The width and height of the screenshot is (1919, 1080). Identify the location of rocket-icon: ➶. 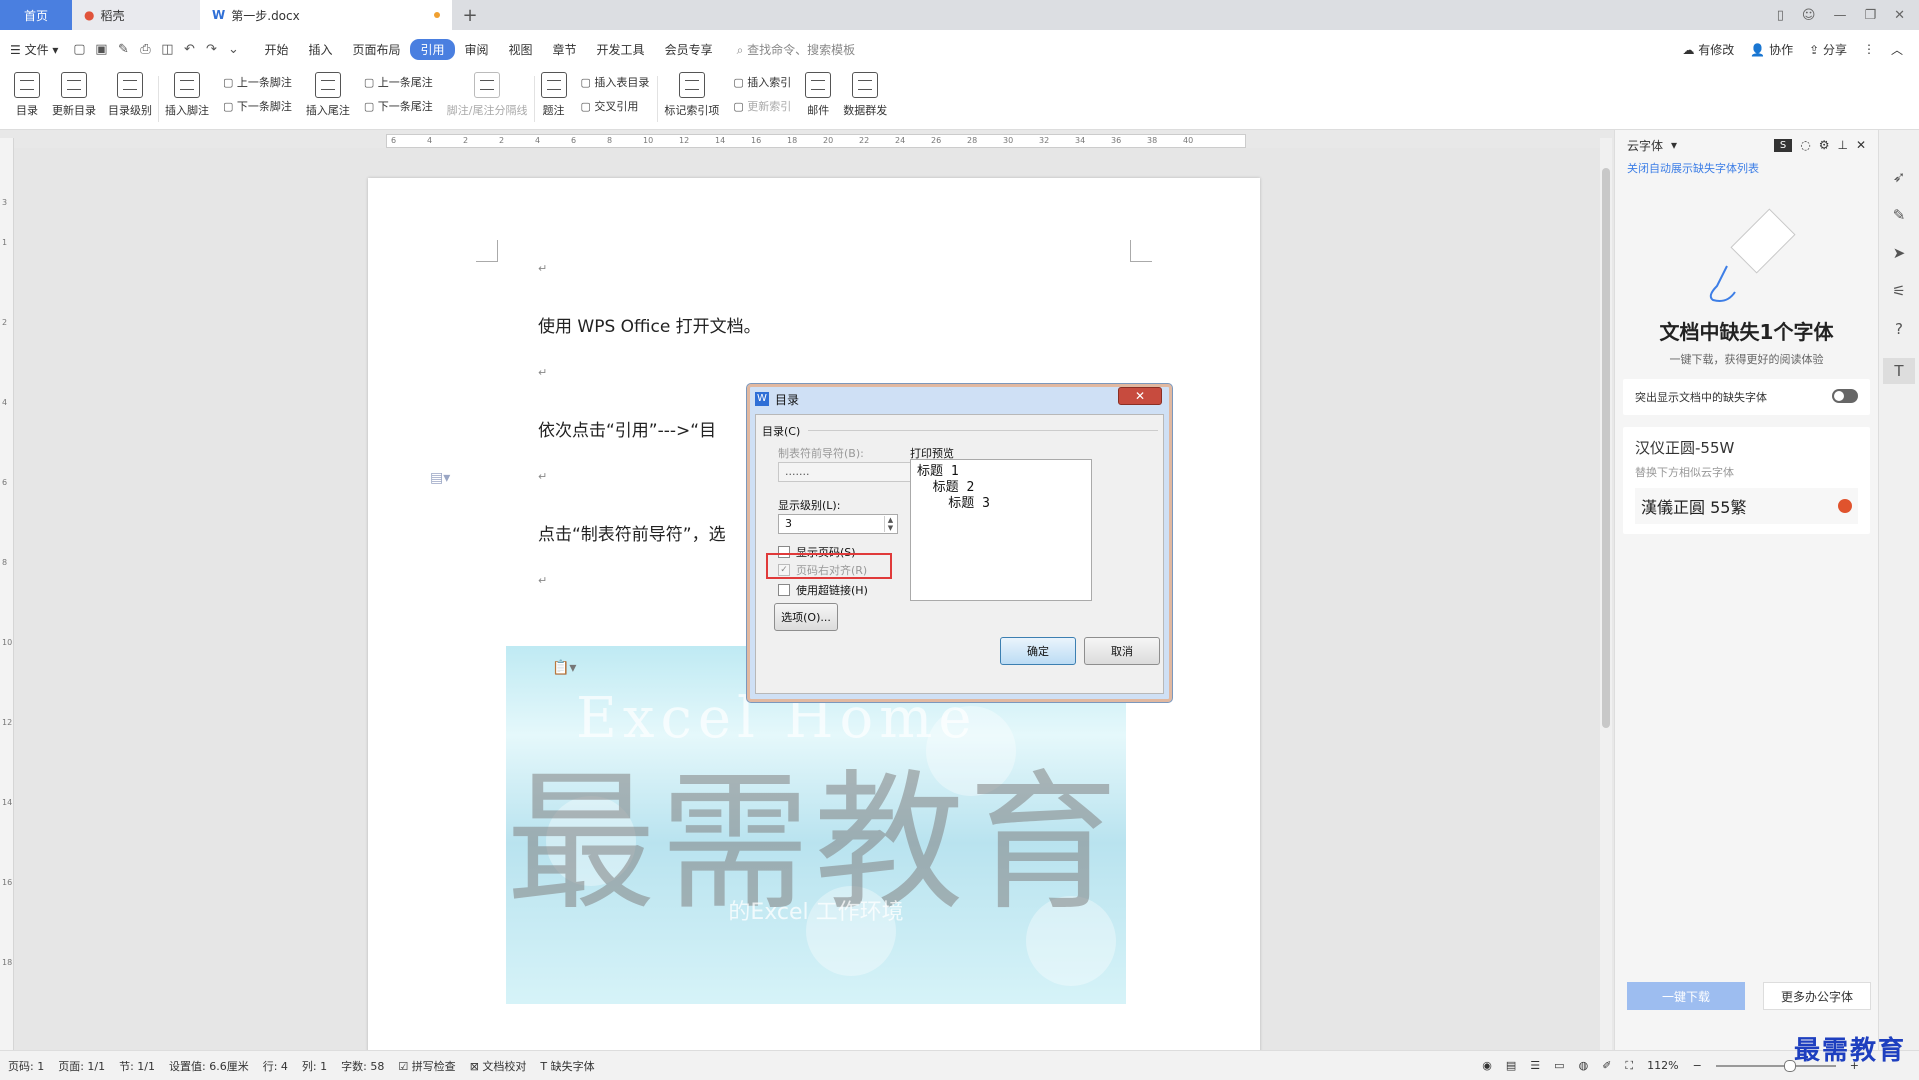
(1899, 177).